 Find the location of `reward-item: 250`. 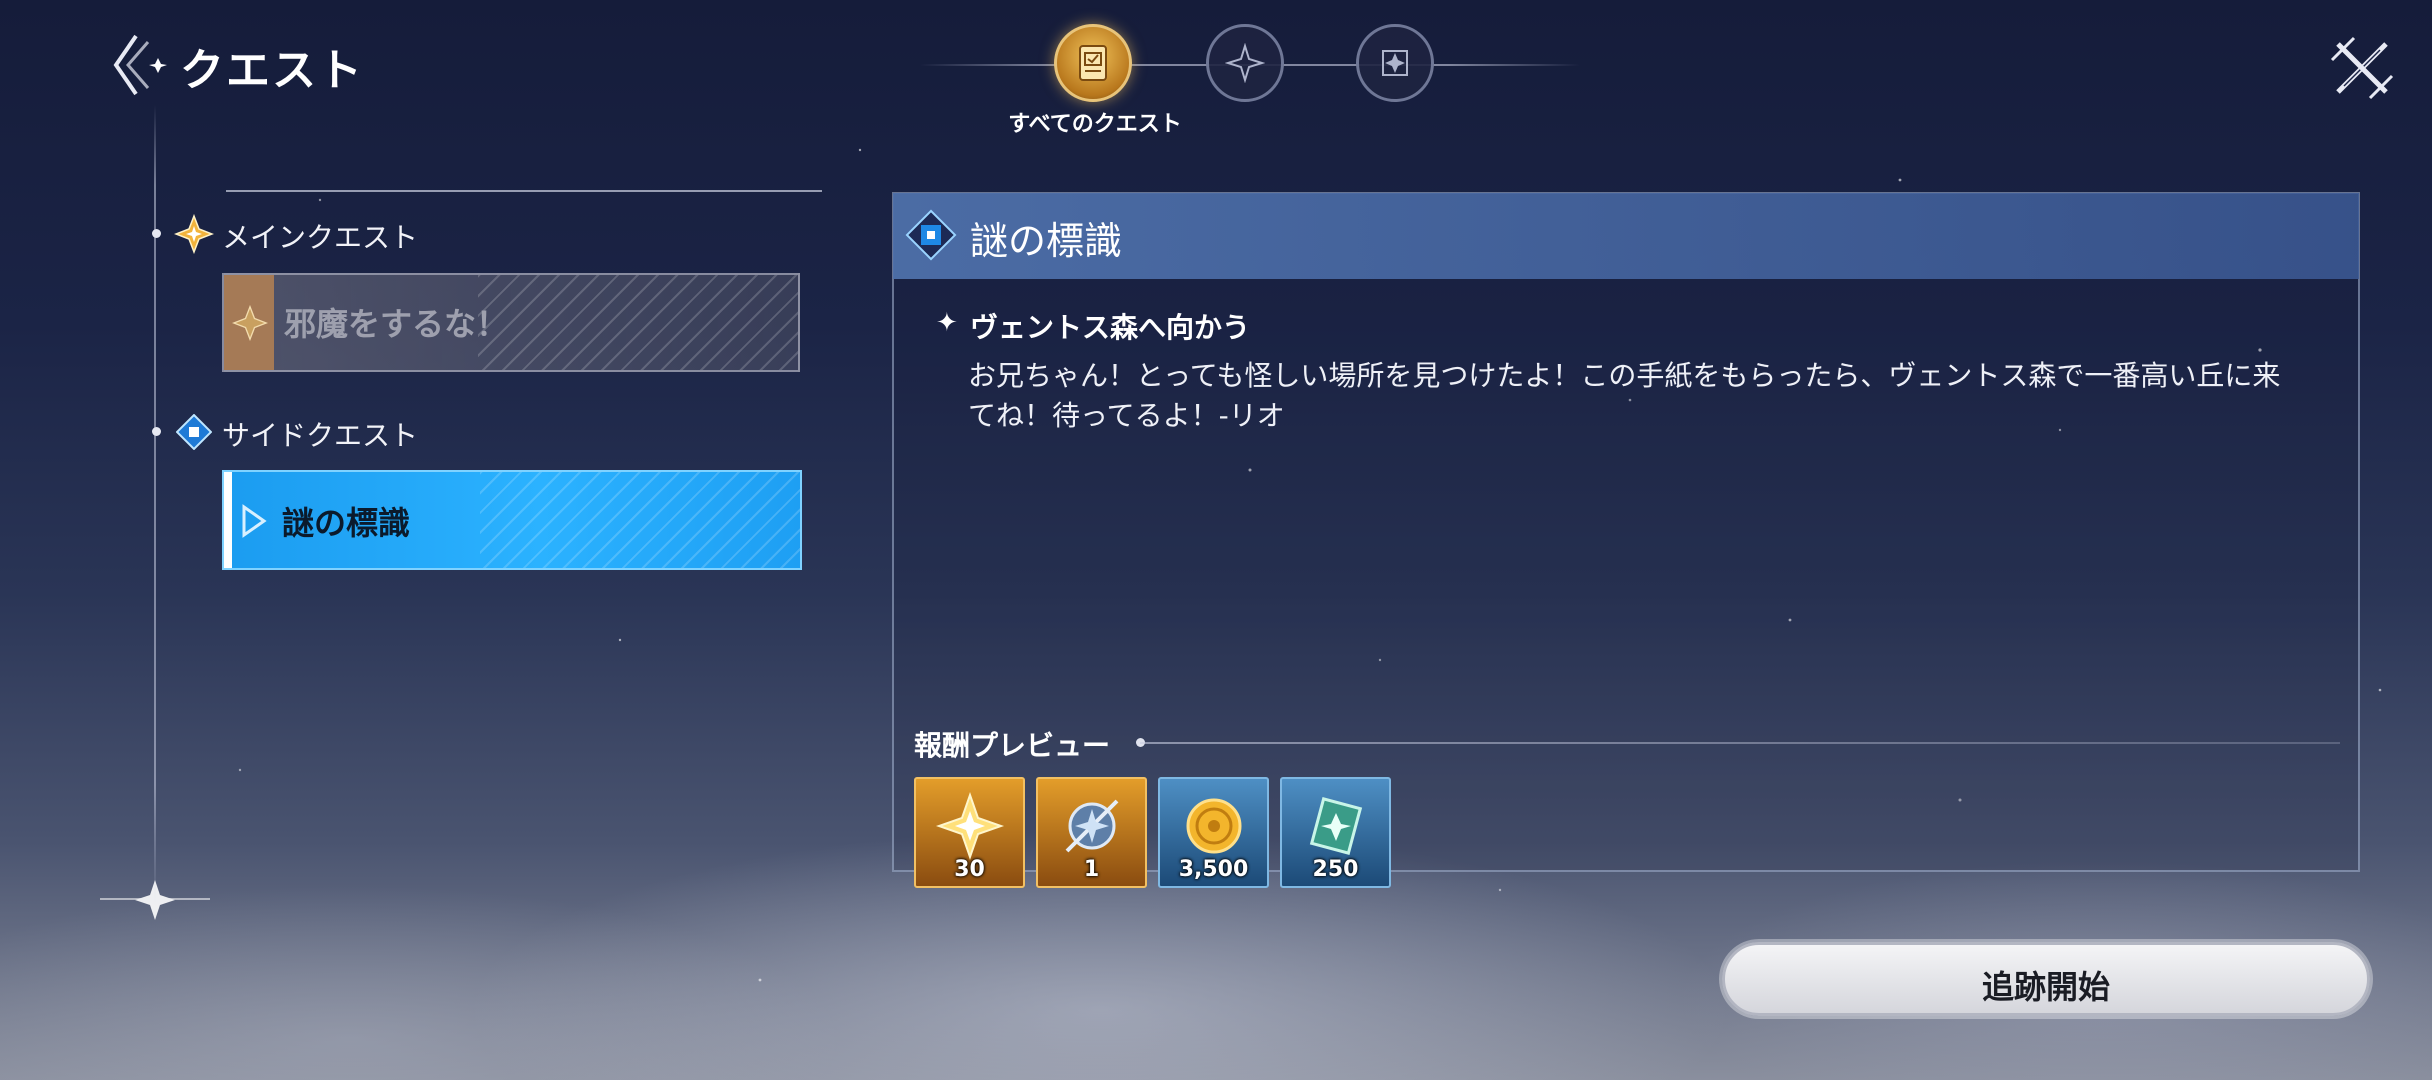

reward-item: 250 is located at coordinates (1335, 832).